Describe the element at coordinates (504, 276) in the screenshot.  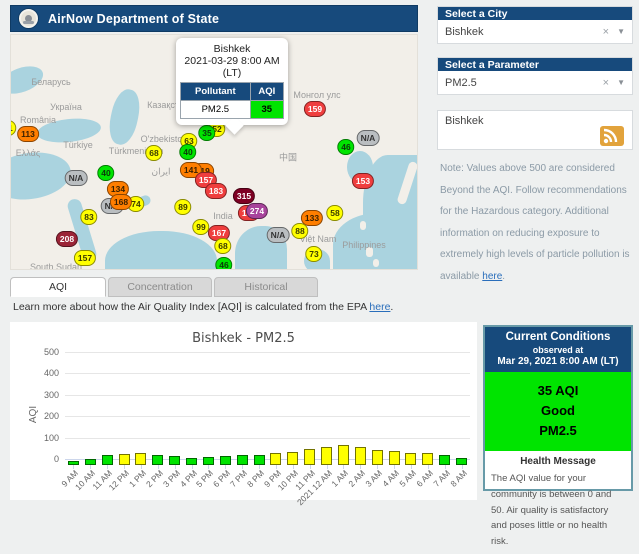
I see `note-suffix: .` at that location.